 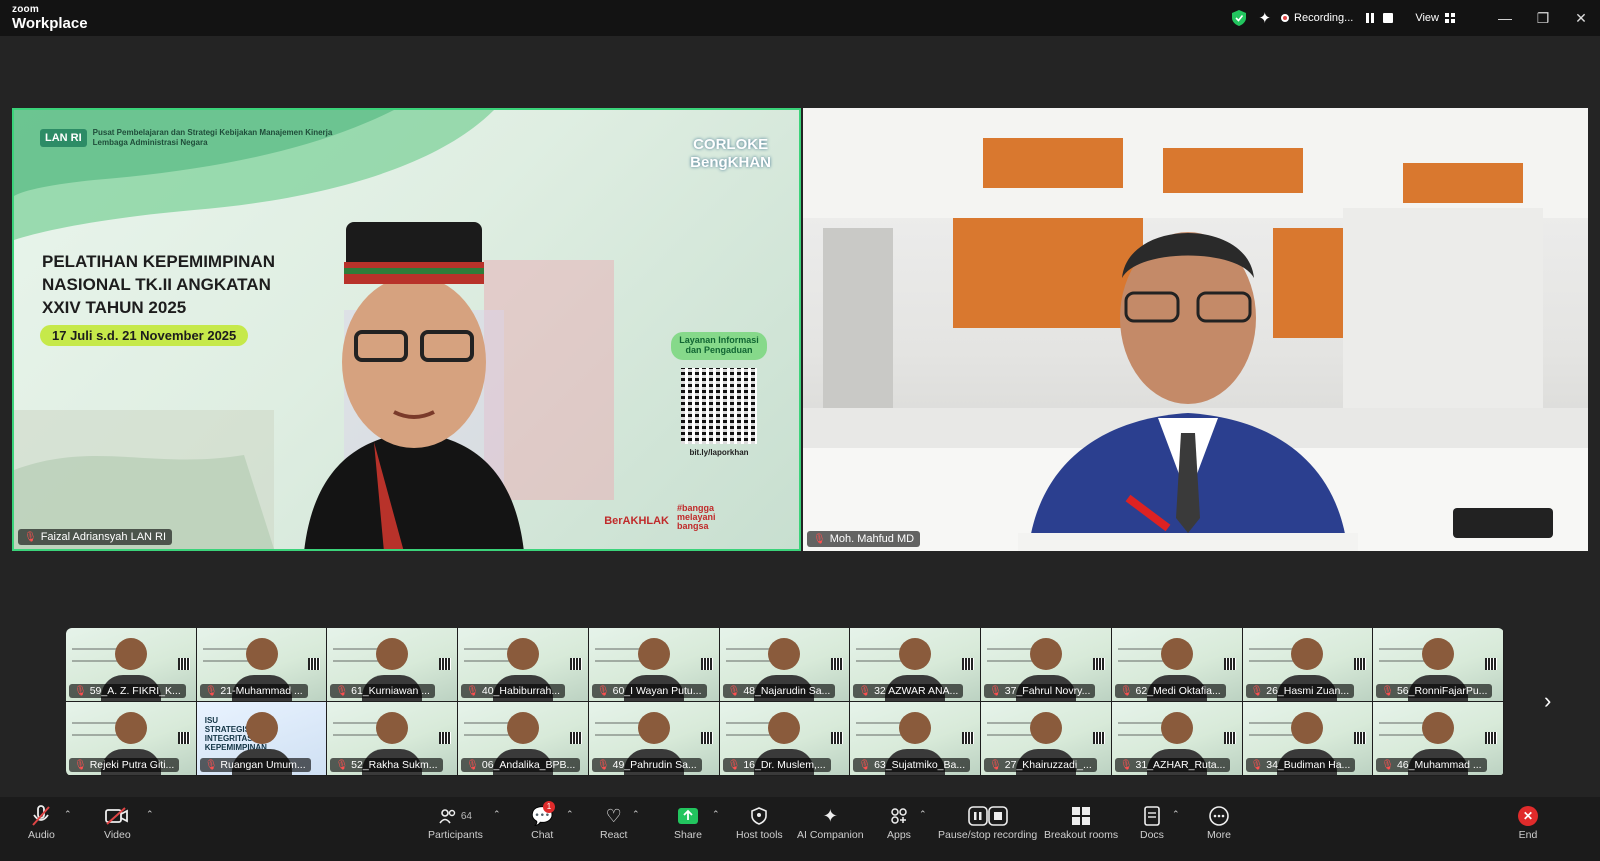 I want to click on apps-caret-icon: ⌃, so click(x=923, y=814).